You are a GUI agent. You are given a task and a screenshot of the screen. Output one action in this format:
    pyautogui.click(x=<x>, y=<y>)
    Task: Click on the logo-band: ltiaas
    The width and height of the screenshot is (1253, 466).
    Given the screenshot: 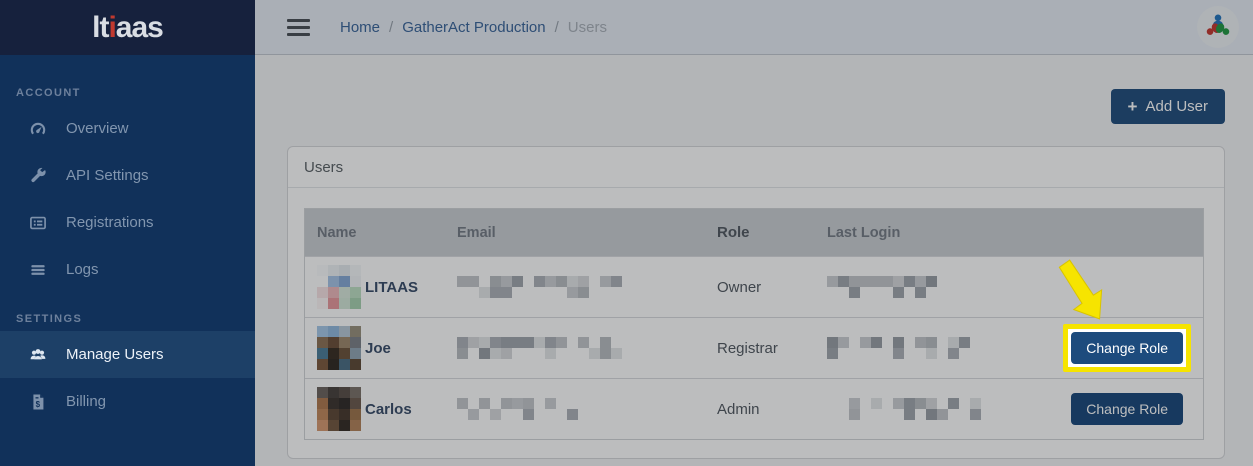 What is the action you would take?
    pyautogui.click(x=127, y=27)
    